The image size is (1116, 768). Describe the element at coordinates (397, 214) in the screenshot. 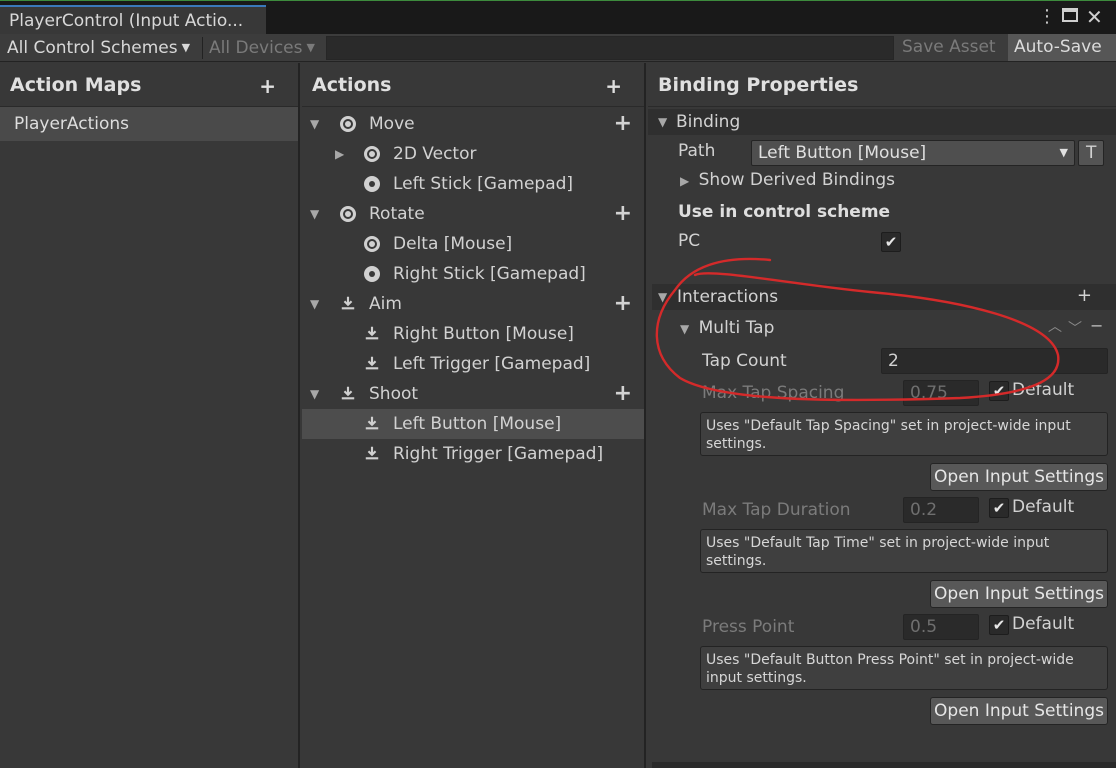

I see `action-label: Rotate` at that location.